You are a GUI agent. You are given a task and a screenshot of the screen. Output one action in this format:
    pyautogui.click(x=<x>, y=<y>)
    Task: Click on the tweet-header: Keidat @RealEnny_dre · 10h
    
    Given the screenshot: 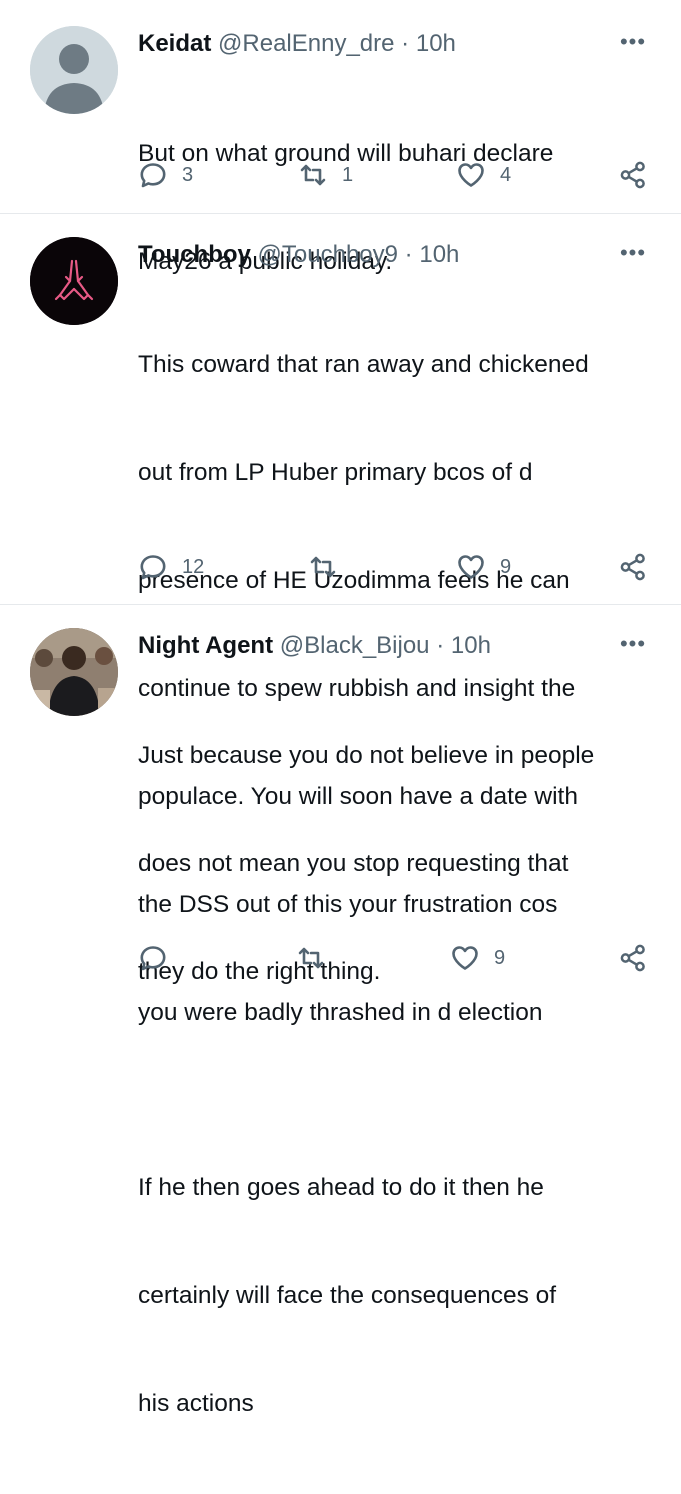 What is the action you would take?
    pyautogui.click(x=379, y=44)
    